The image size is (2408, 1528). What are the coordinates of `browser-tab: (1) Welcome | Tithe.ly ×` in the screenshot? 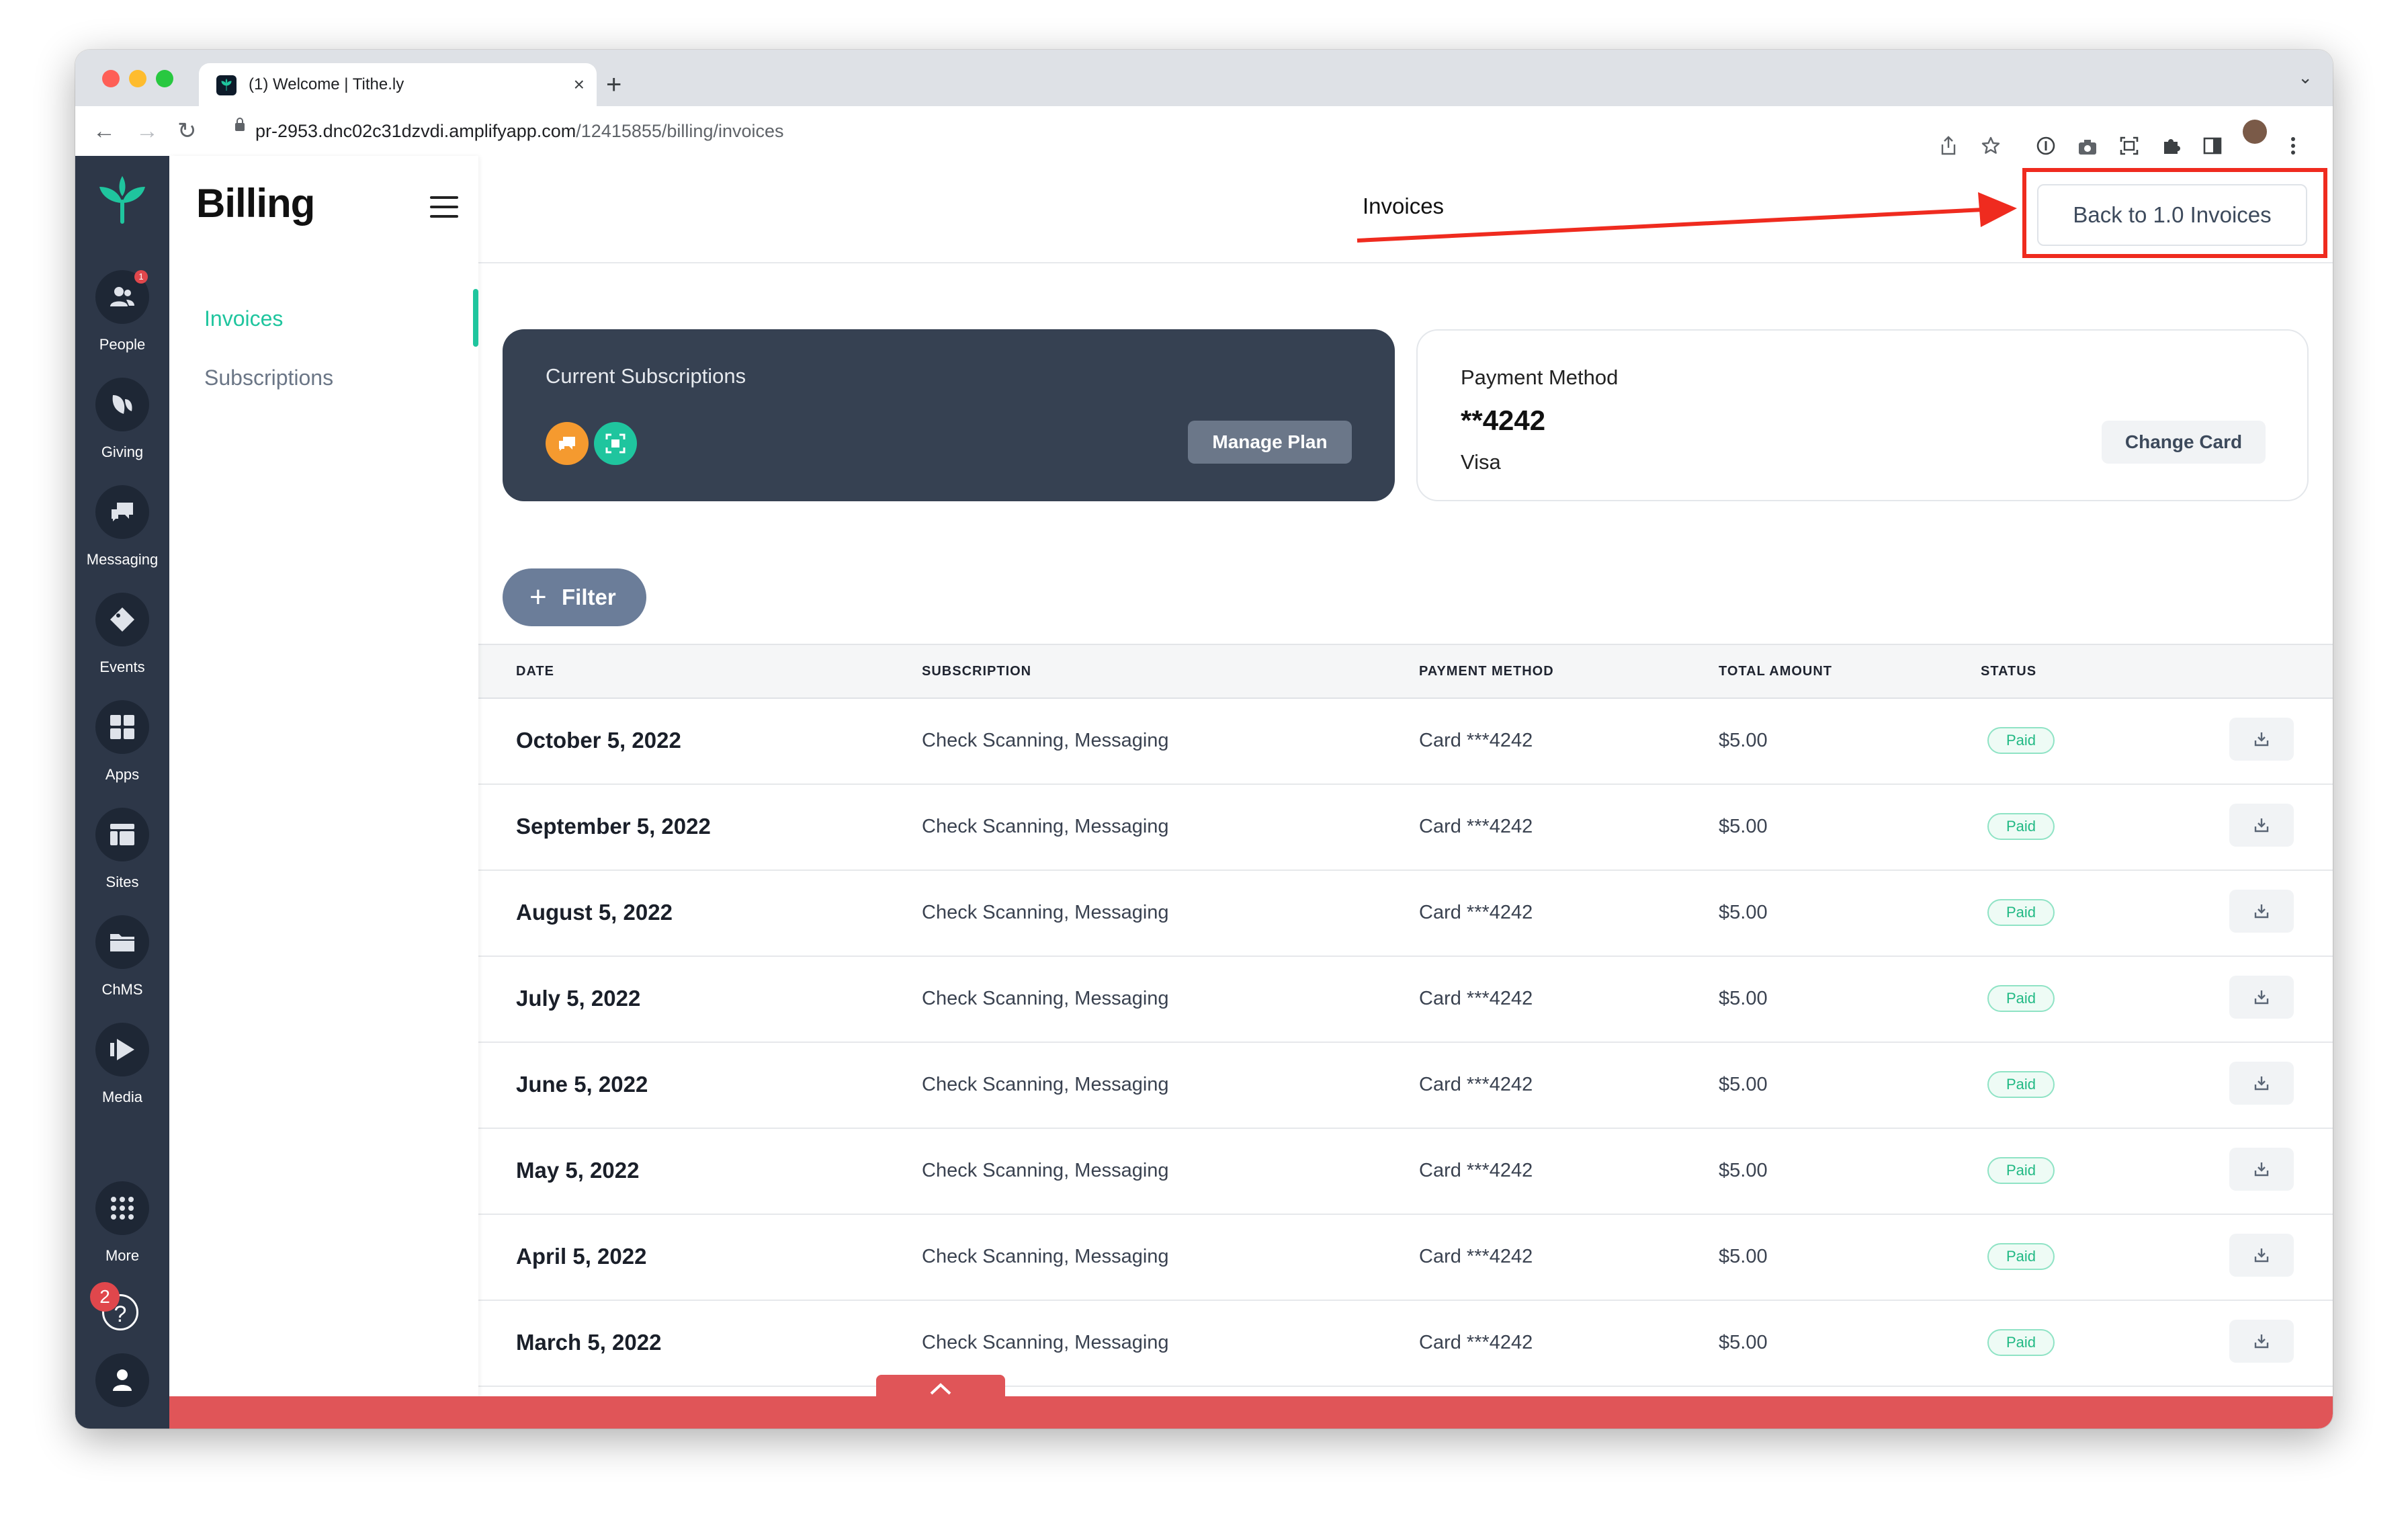 It's located at (398, 85).